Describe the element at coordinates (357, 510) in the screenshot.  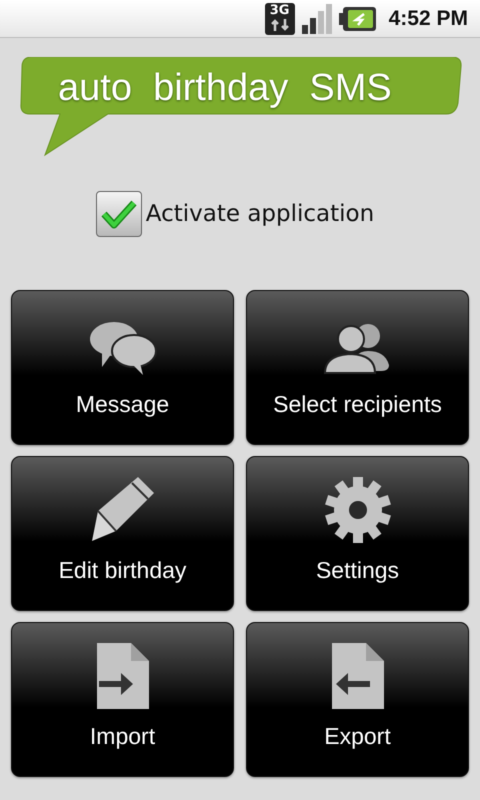
I see `gear-icon` at that location.